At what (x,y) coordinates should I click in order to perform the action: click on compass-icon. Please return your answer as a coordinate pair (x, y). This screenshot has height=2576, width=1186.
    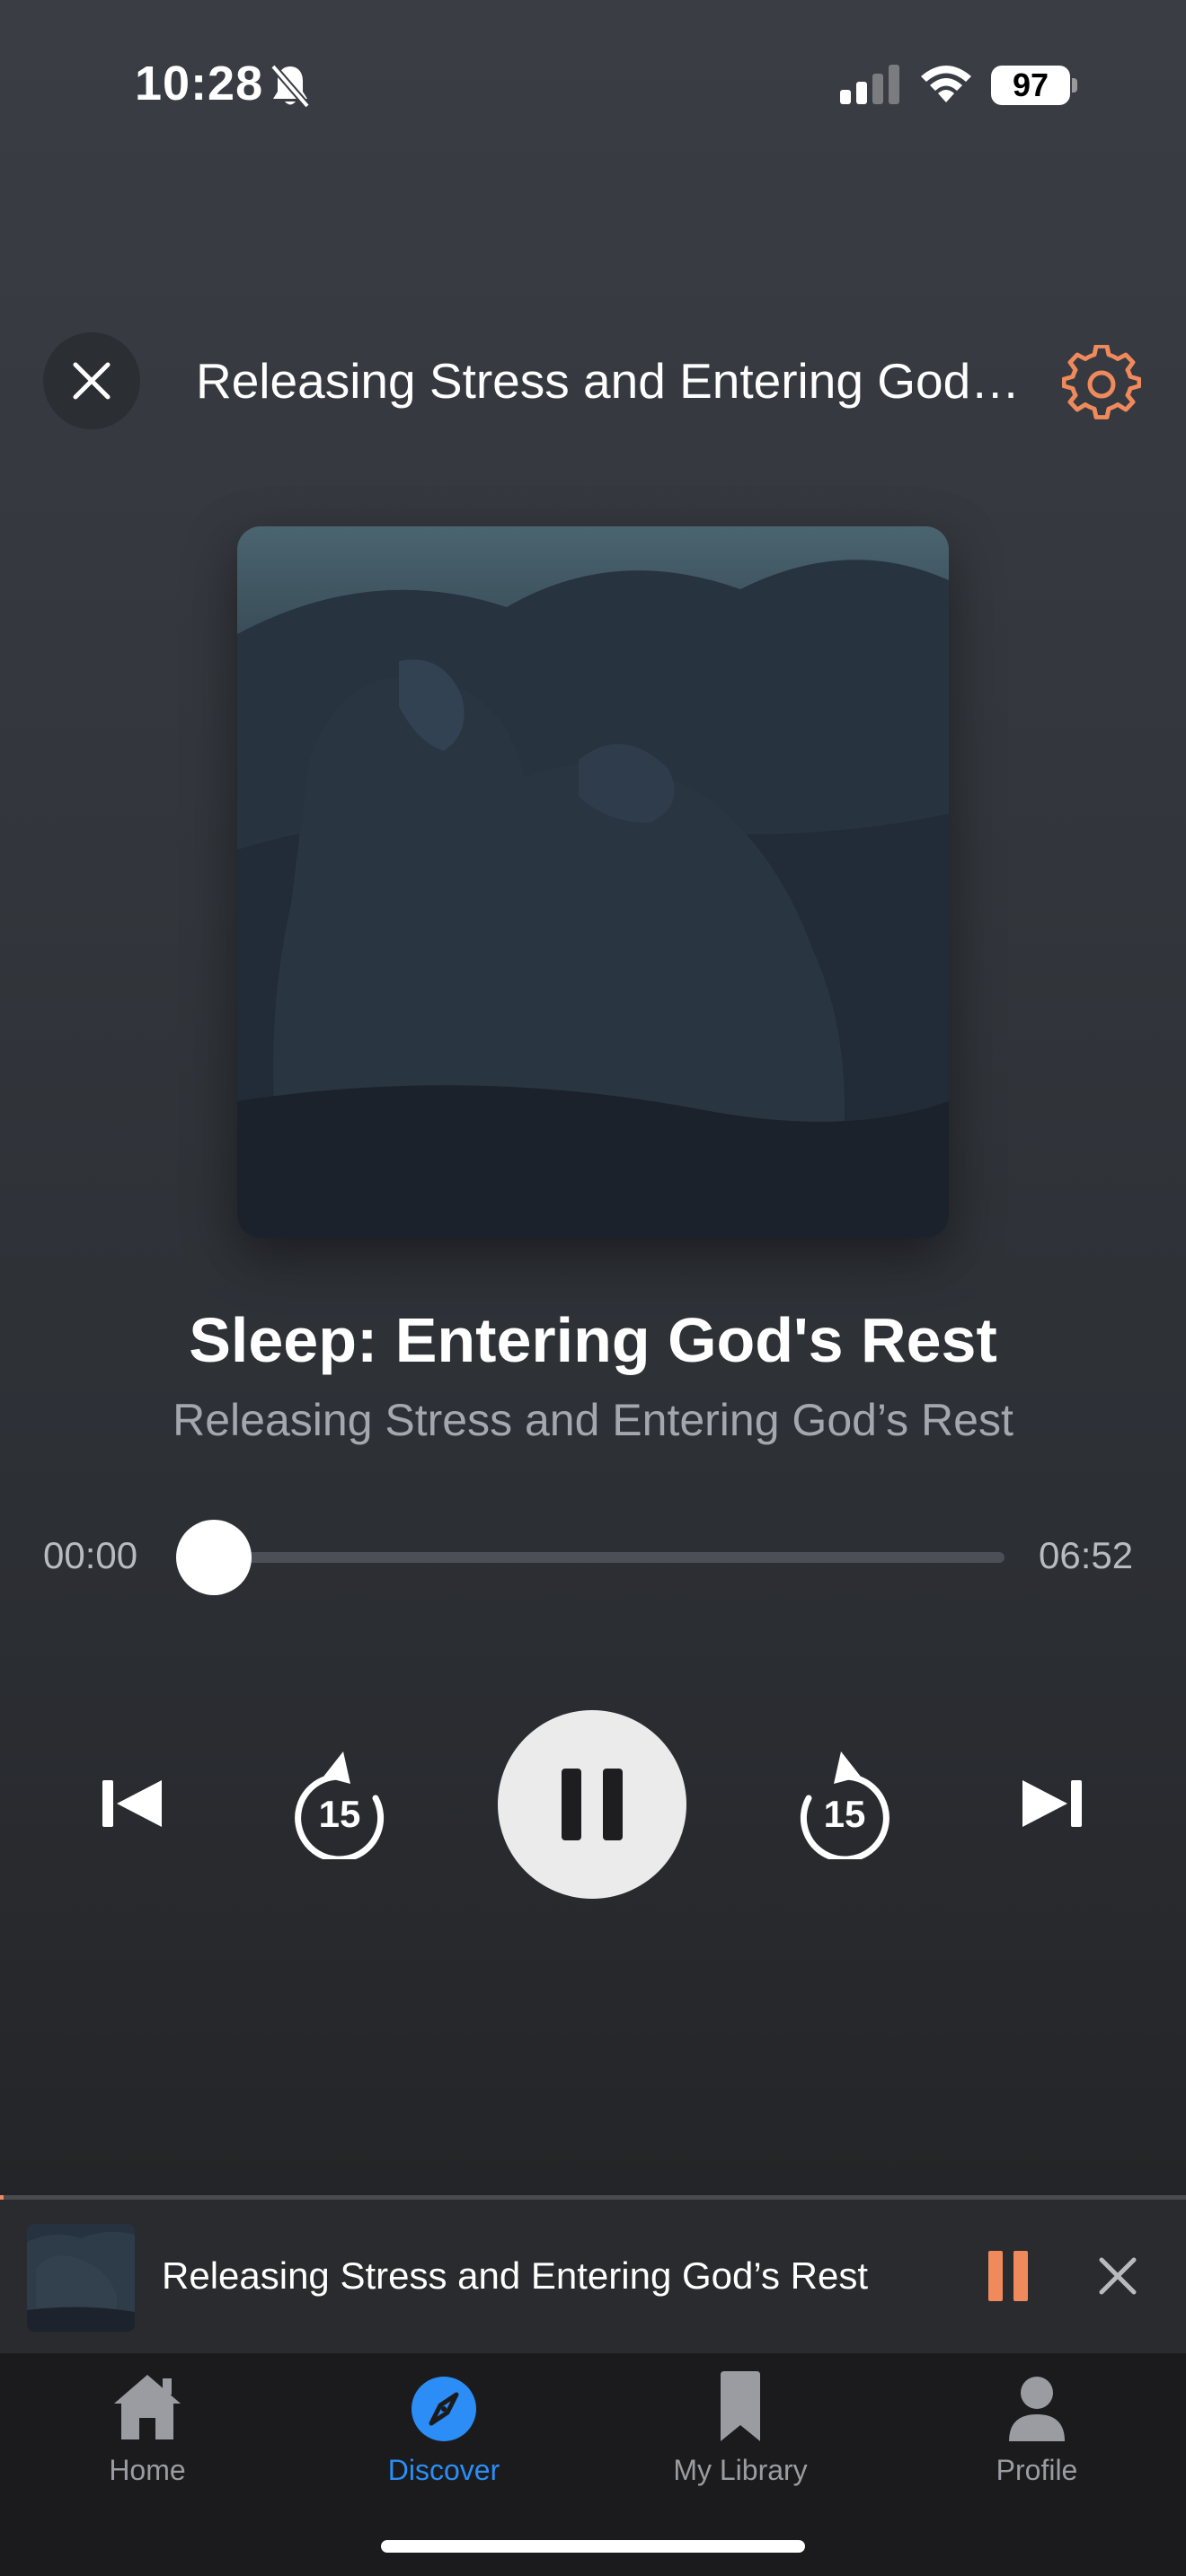
    Looking at the image, I should click on (444, 2409).